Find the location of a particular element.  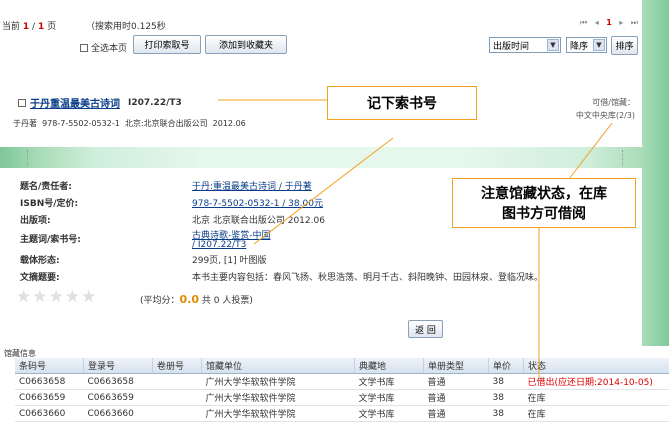

callout-holding-status: 注意馆藏状态，在库 图书方可借阅 is located at coordinates (544, 203).